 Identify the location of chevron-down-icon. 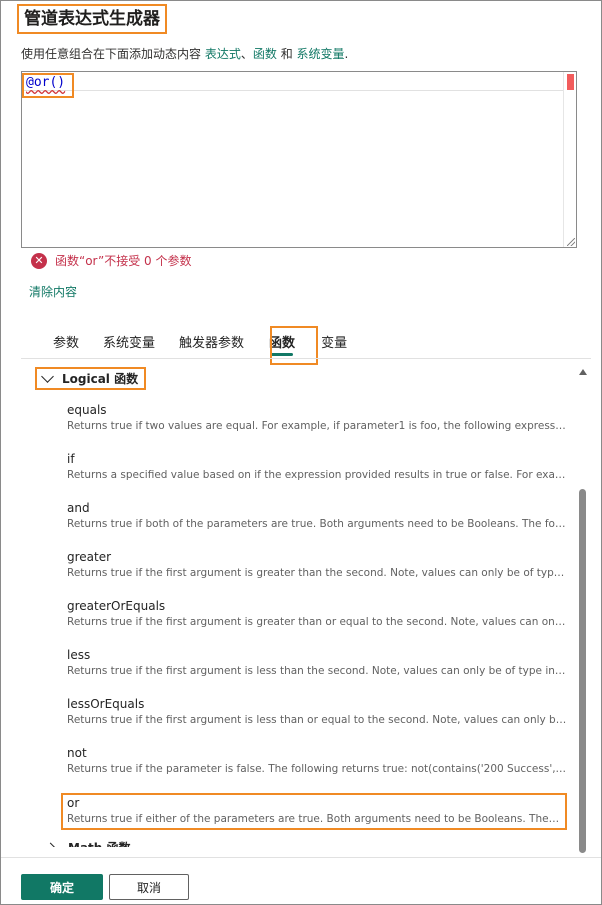
(47, 376).